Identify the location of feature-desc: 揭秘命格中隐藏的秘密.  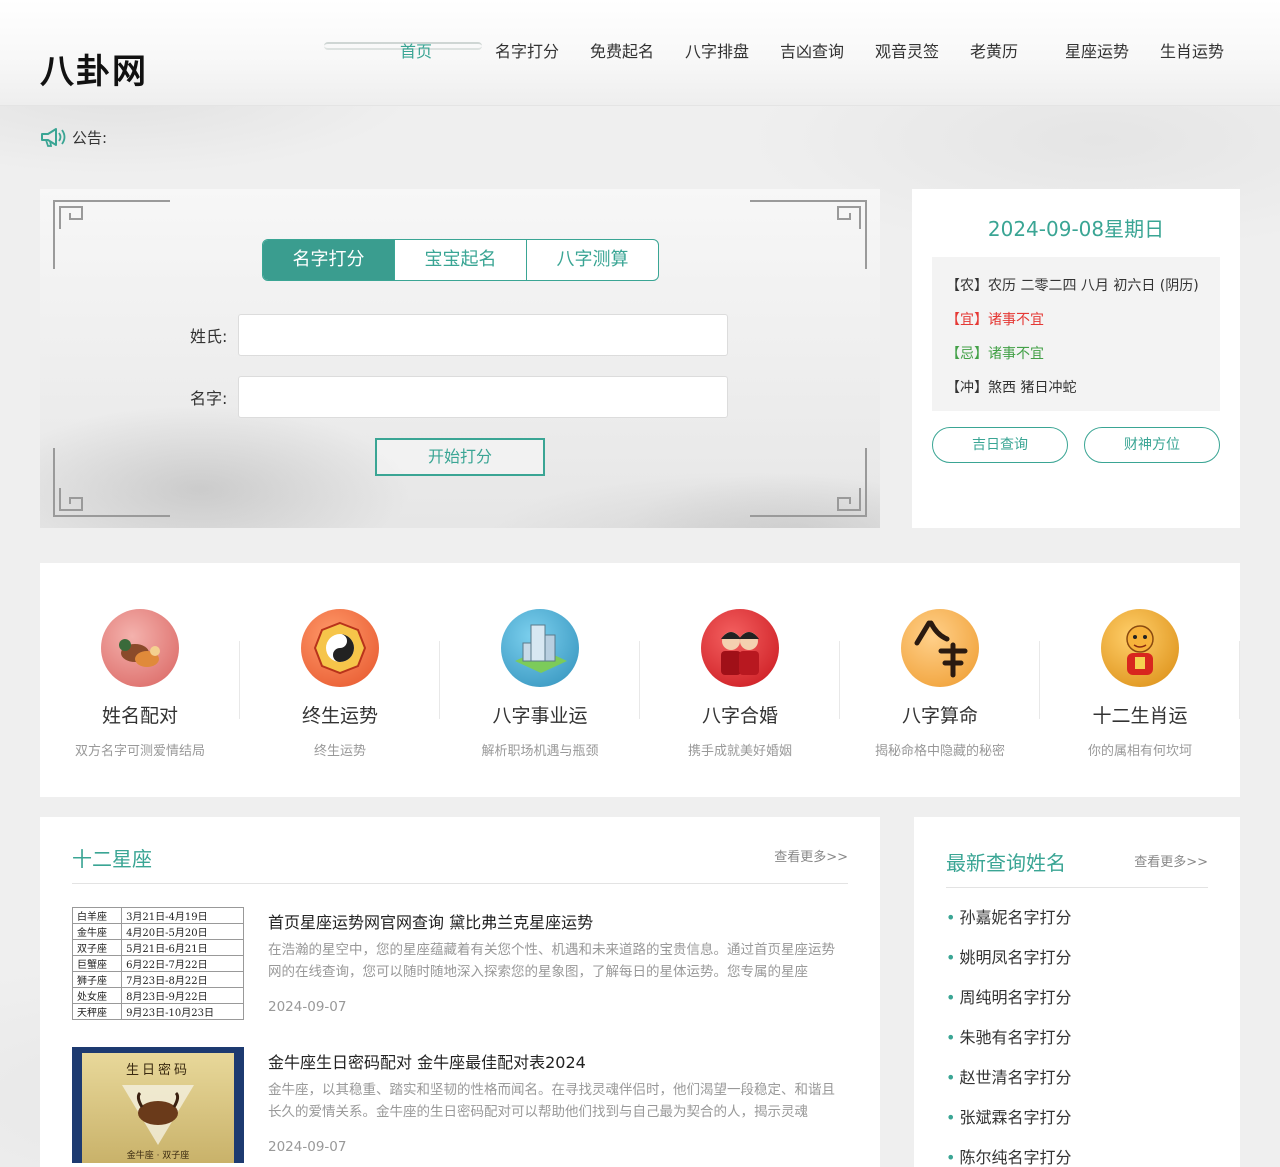
(939, 751).